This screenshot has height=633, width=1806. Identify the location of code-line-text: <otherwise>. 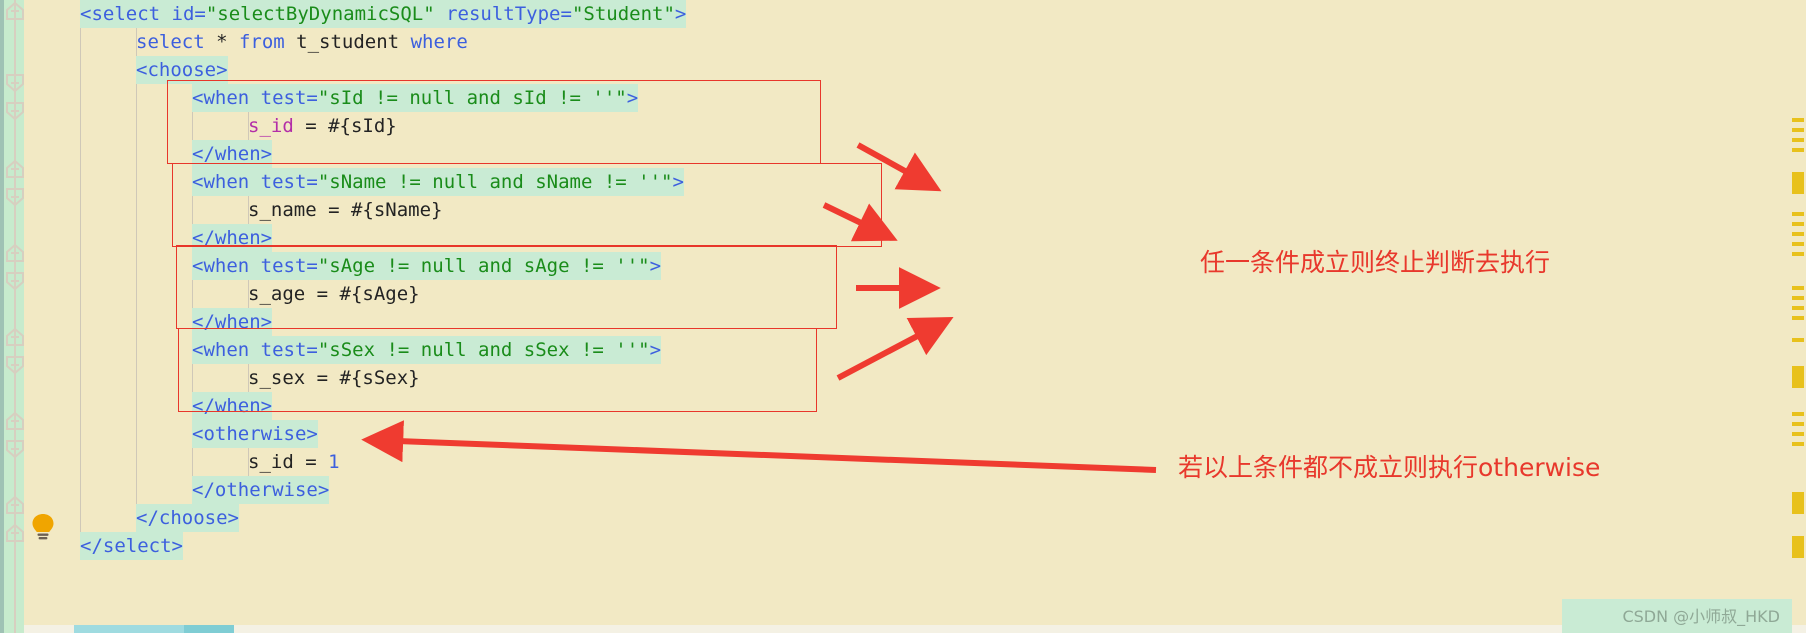
(255, 434).